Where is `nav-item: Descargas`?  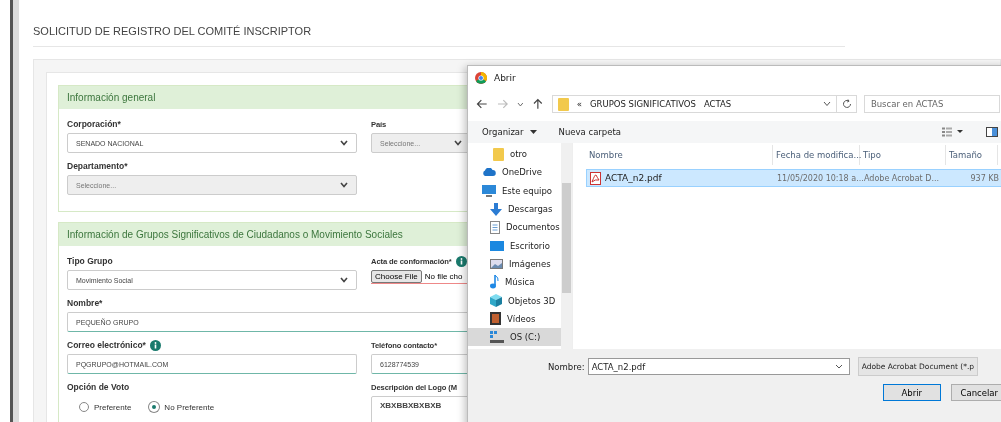
nav-item: Descargas is located at coordinates (514, 209).